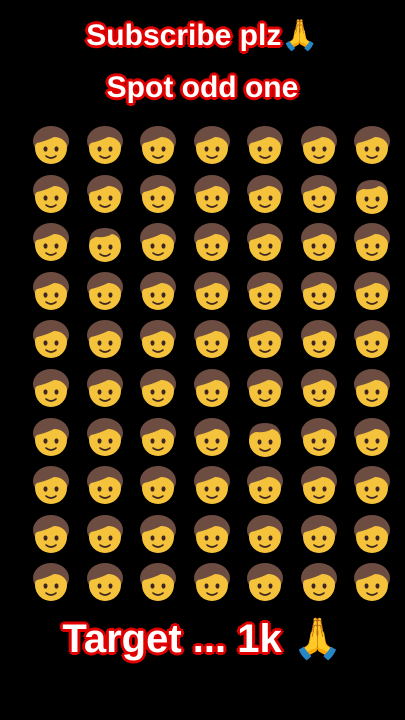  I want to click on subscribe-heading: Subscribe plz🙏, so click(202, 36).